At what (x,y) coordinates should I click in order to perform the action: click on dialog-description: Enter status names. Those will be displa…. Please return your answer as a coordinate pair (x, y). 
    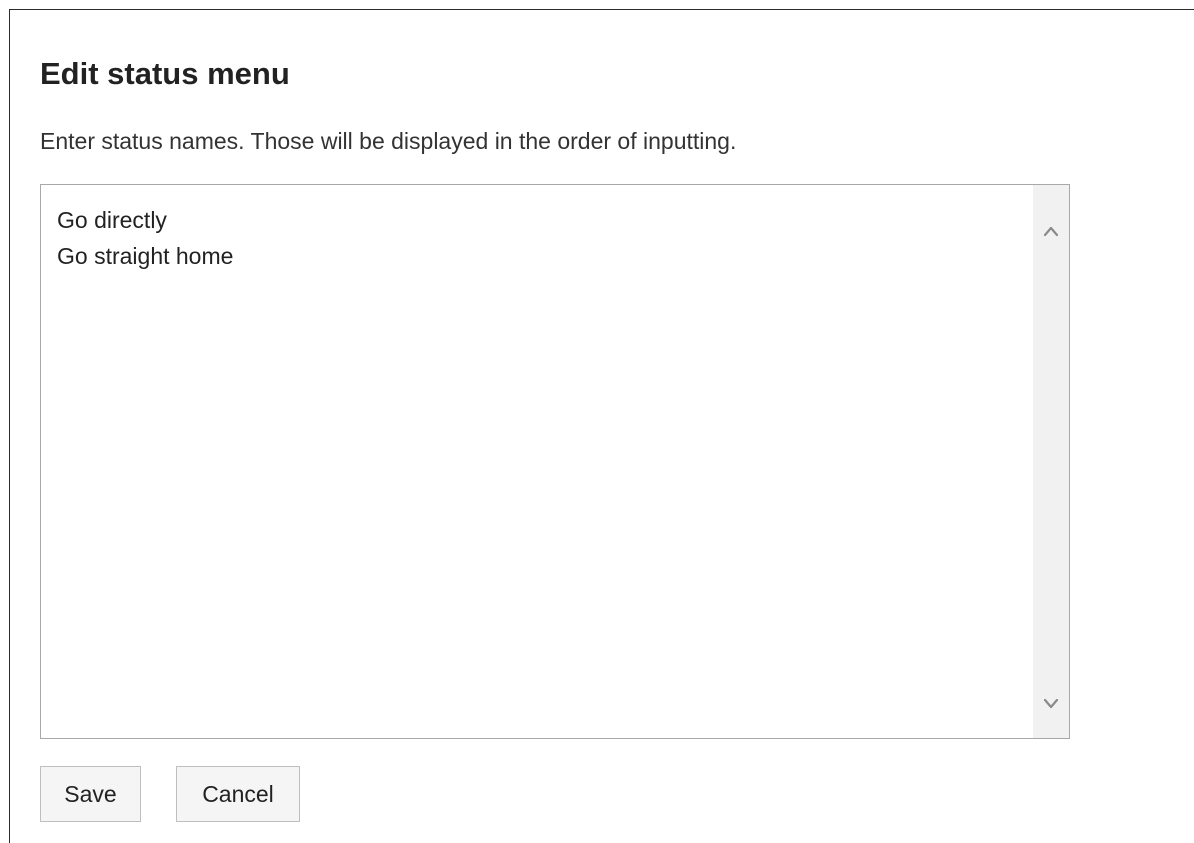
    Looking at the image, I should click on (388, 141).